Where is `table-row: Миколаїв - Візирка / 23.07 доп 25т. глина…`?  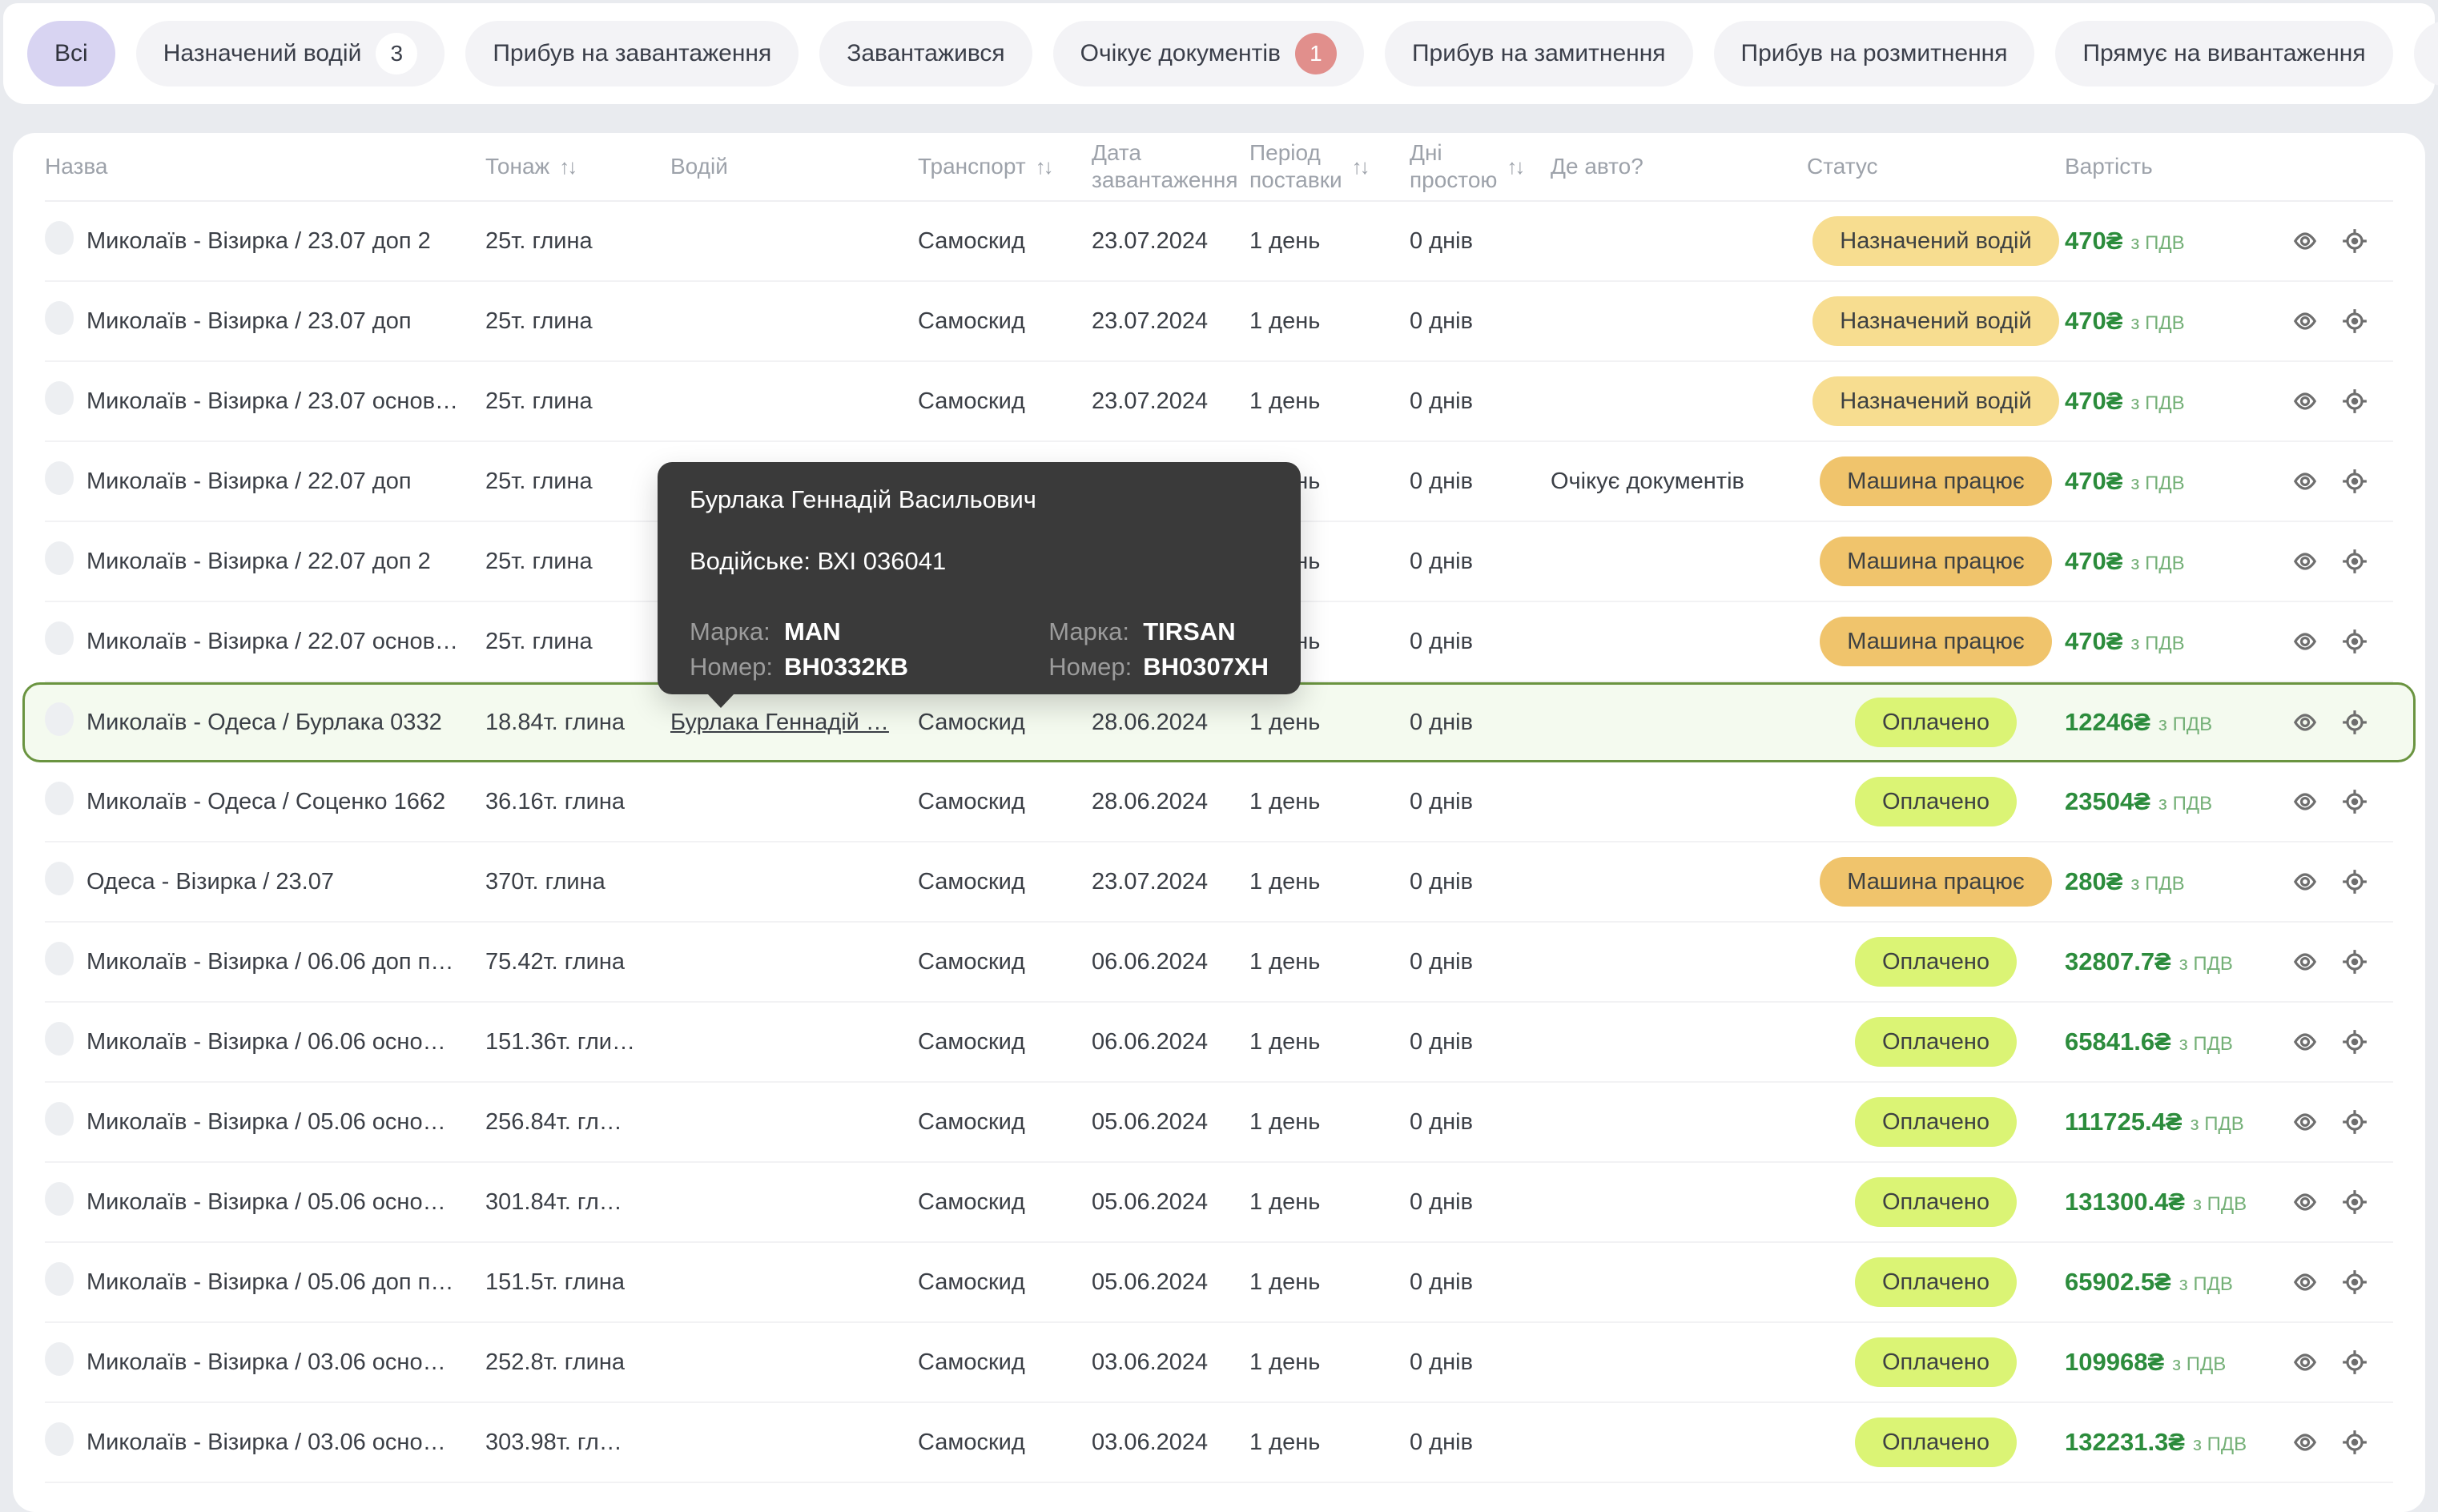 table-row: Миколаїв - Візирка / 23.07 доп 25т. глина… is located at coordinates (1219, 322).